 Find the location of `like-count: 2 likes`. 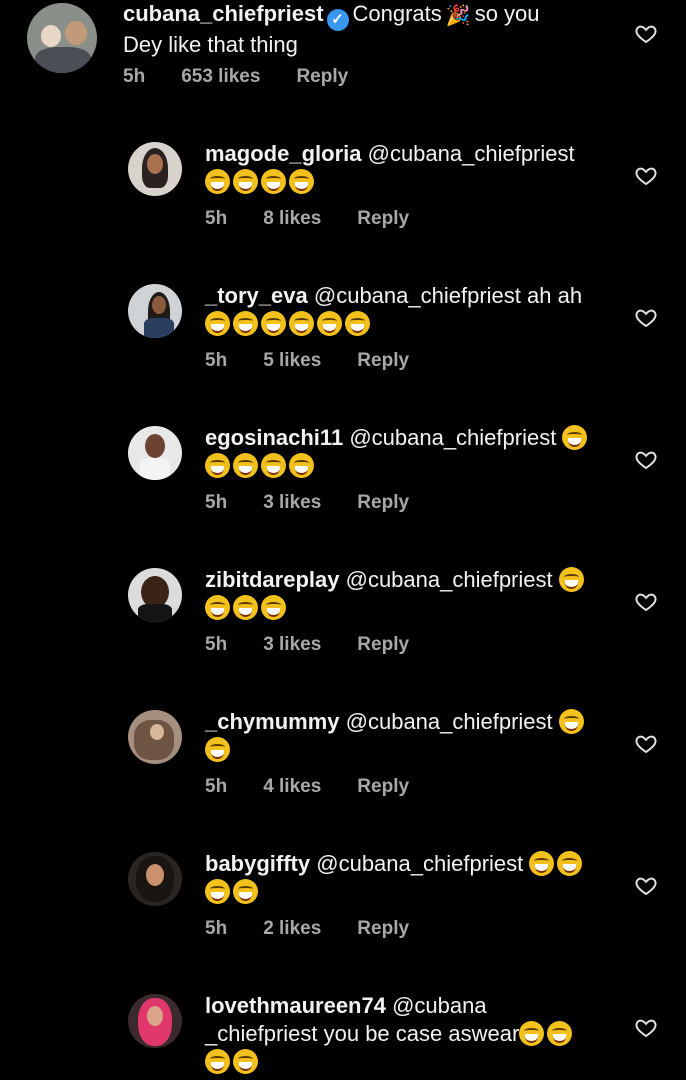

like-count: 2 likes is located at coordinates (292, 928).